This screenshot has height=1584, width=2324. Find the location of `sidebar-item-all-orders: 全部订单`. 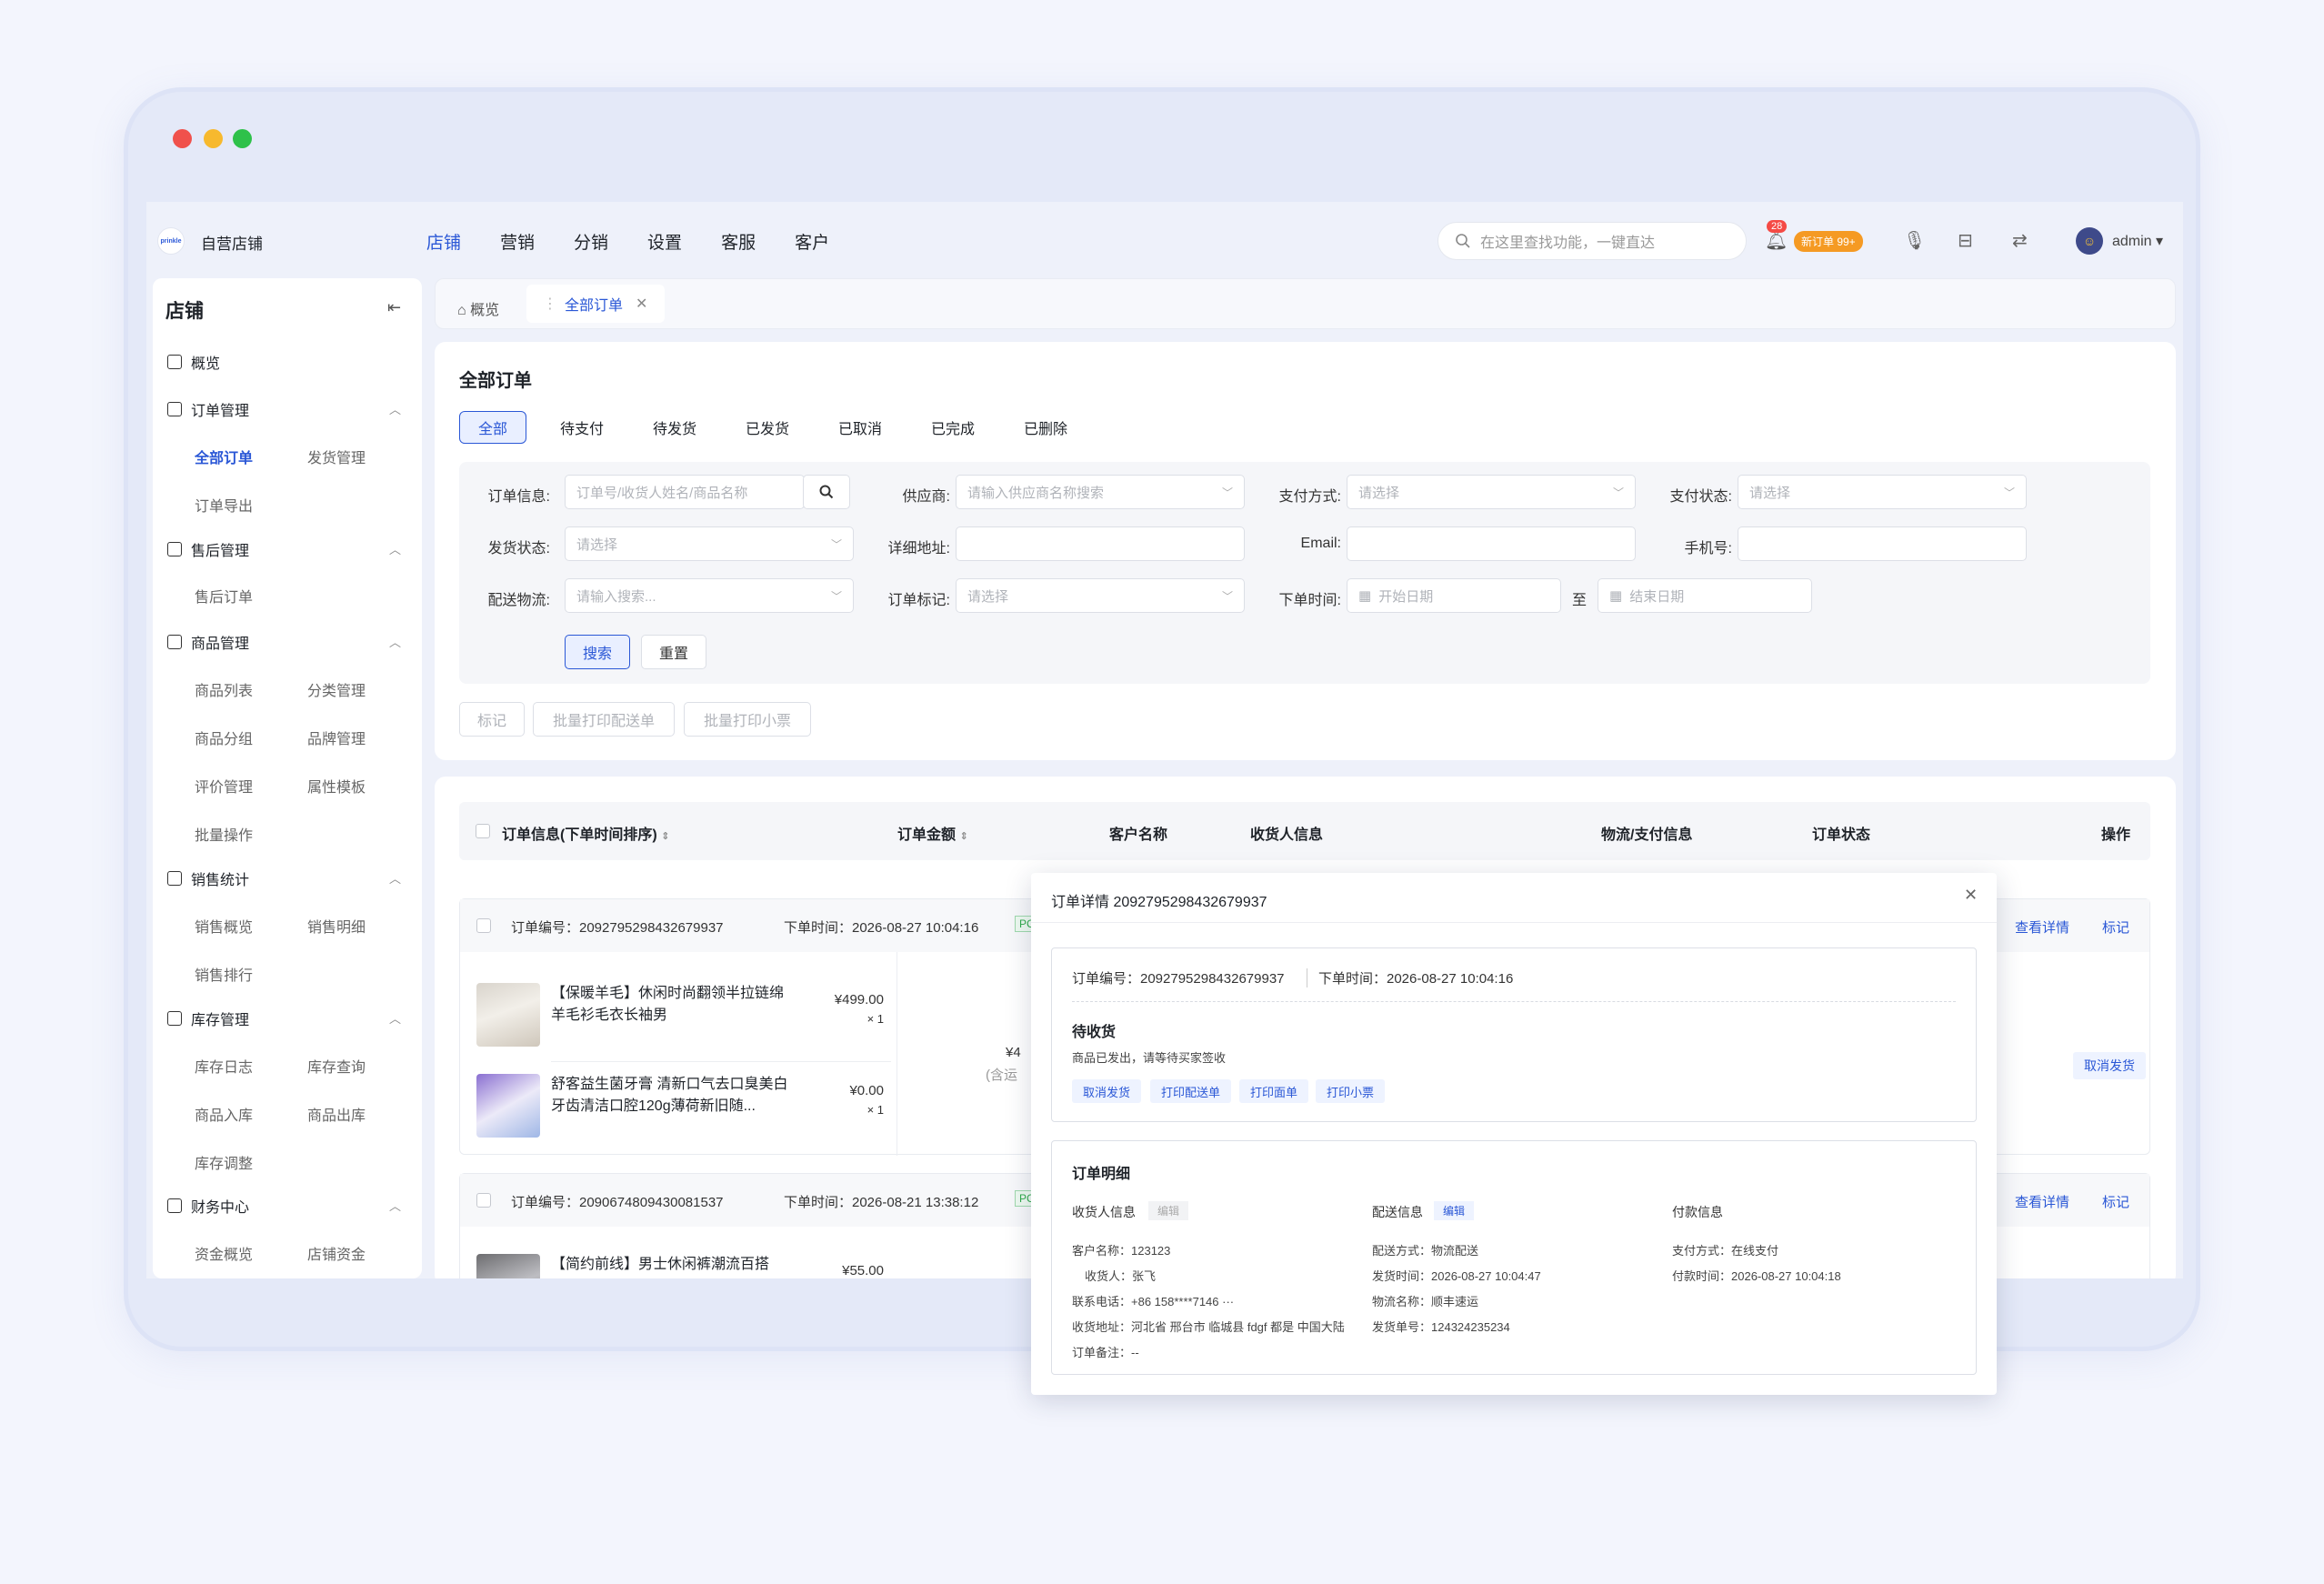

sidebar-item-all-orders: 全部订单 is located at coordinates (224, 456).